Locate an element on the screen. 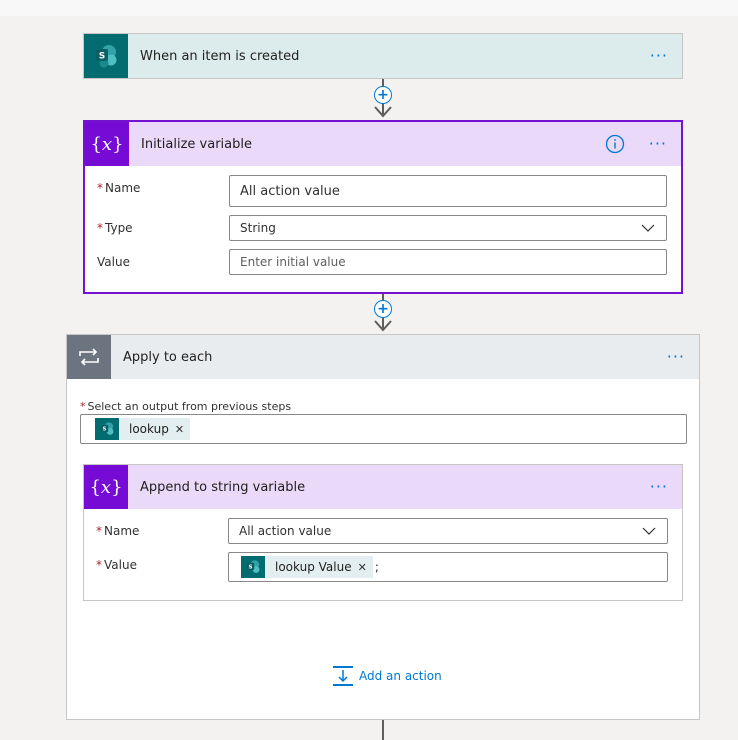 This screenshot has height=740, width=738. type-label: * Type is located at coordinates (115, 228).